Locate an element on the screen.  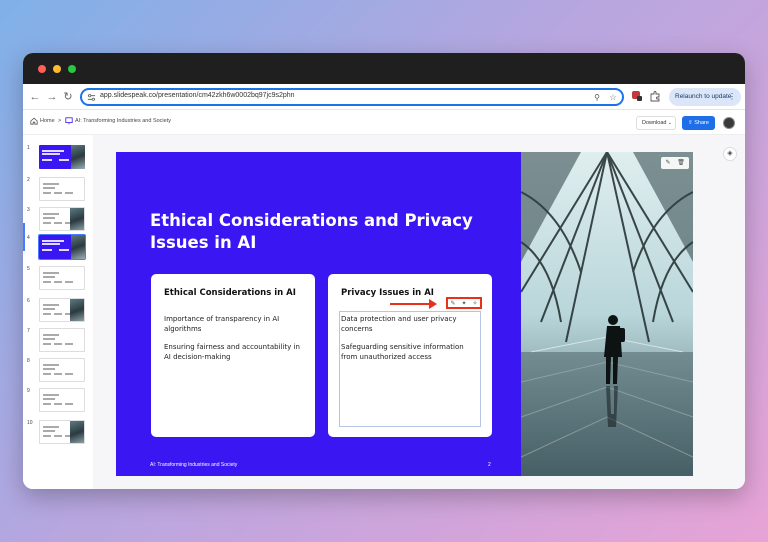
zoom-icon: ⚲ is located at coordinates (597, 98).